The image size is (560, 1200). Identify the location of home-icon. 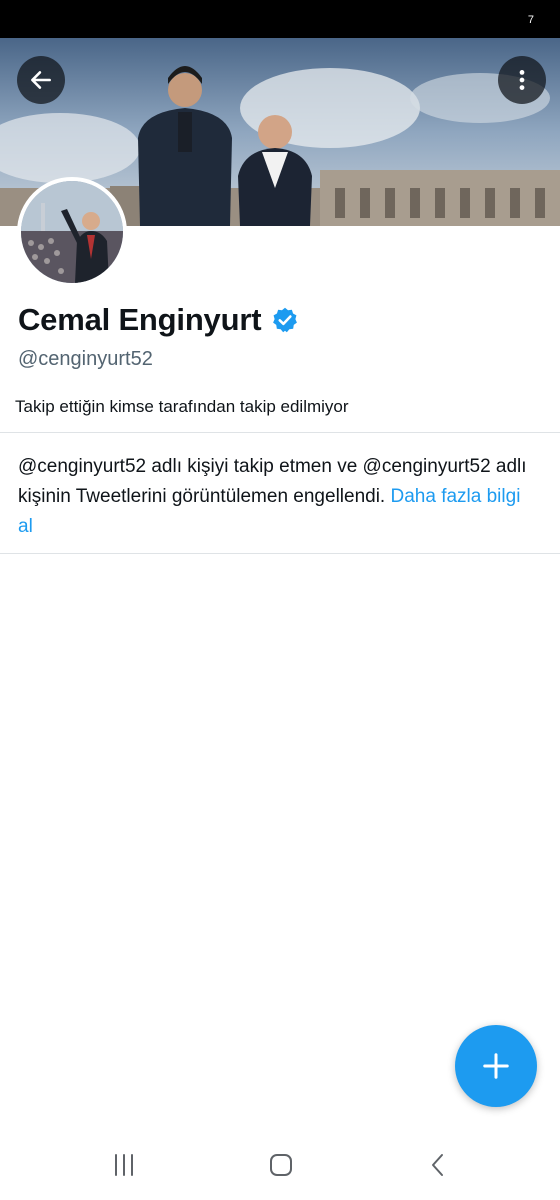
(281, 1165).